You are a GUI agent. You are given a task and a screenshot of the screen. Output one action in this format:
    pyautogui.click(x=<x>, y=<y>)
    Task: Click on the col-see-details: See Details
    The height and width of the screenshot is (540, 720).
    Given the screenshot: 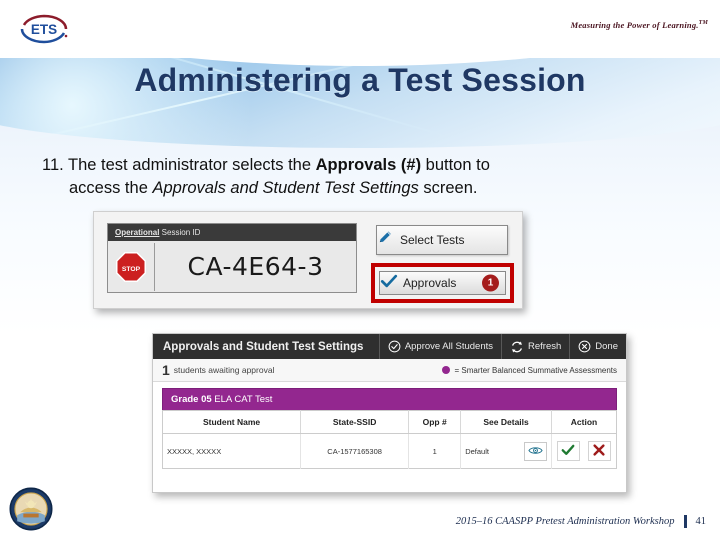 What is the action you would take?
    pyautogui.click(x=506, y=422)
    